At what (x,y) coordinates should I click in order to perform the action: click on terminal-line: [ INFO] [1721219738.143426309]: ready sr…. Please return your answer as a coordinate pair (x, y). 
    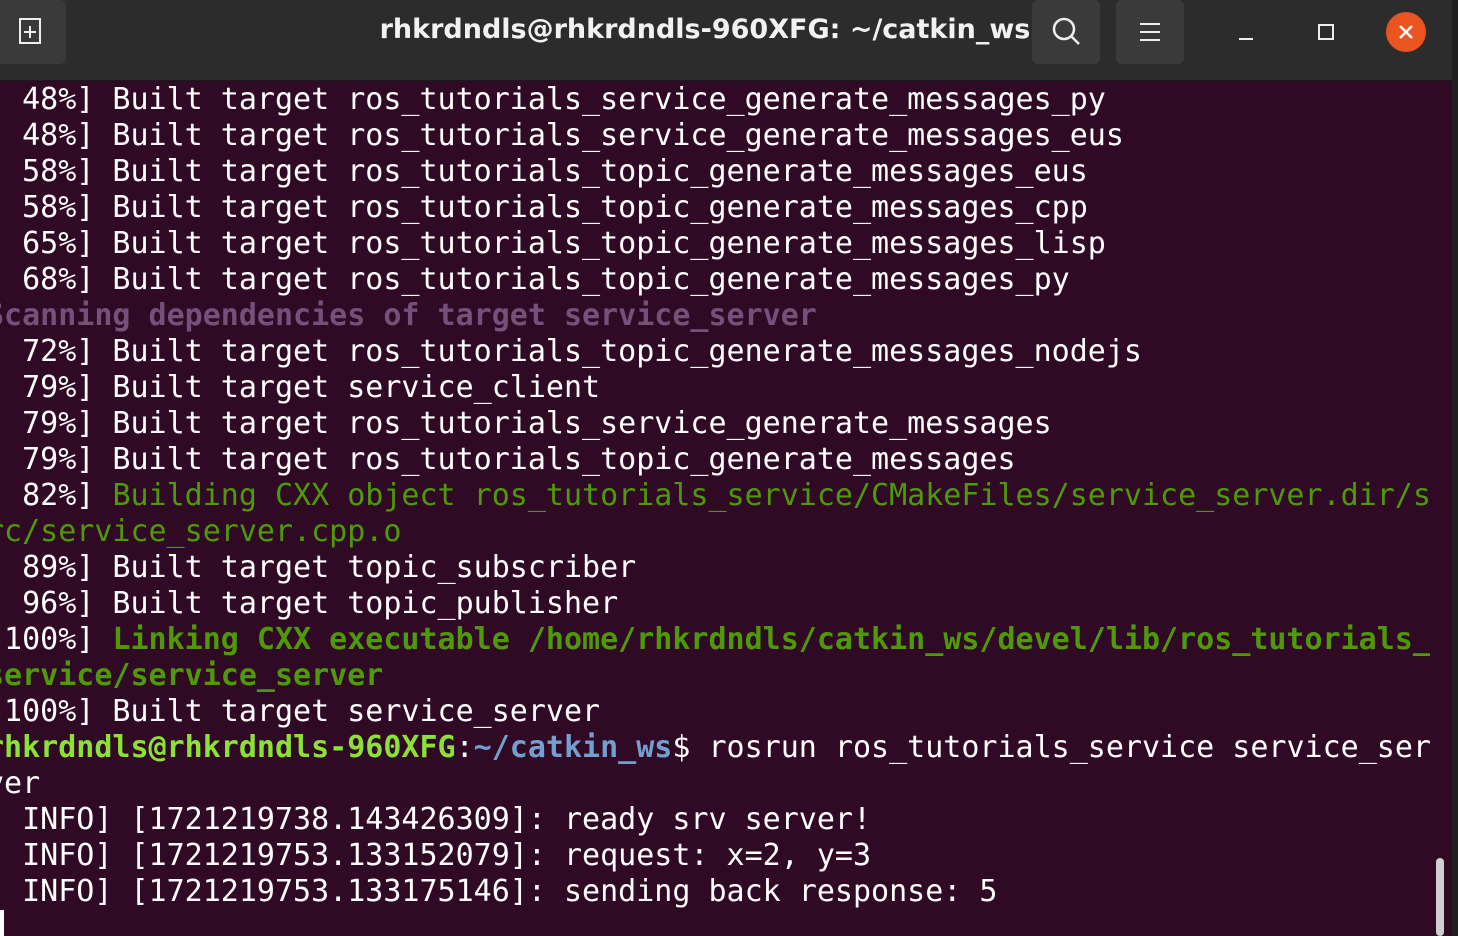
    Looking at the image, I should click on (715, 820).